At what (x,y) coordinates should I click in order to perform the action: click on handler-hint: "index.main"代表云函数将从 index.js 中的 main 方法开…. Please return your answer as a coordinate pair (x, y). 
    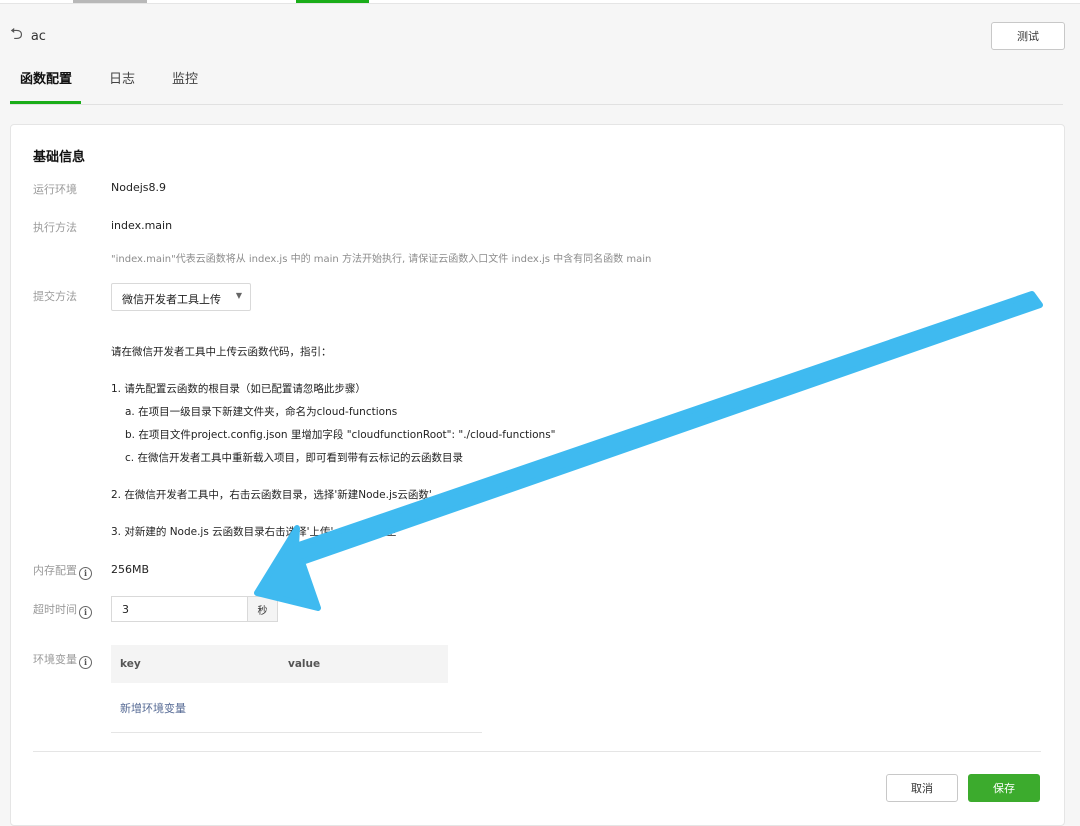
    Looking at the image, I should click on (381, 259).